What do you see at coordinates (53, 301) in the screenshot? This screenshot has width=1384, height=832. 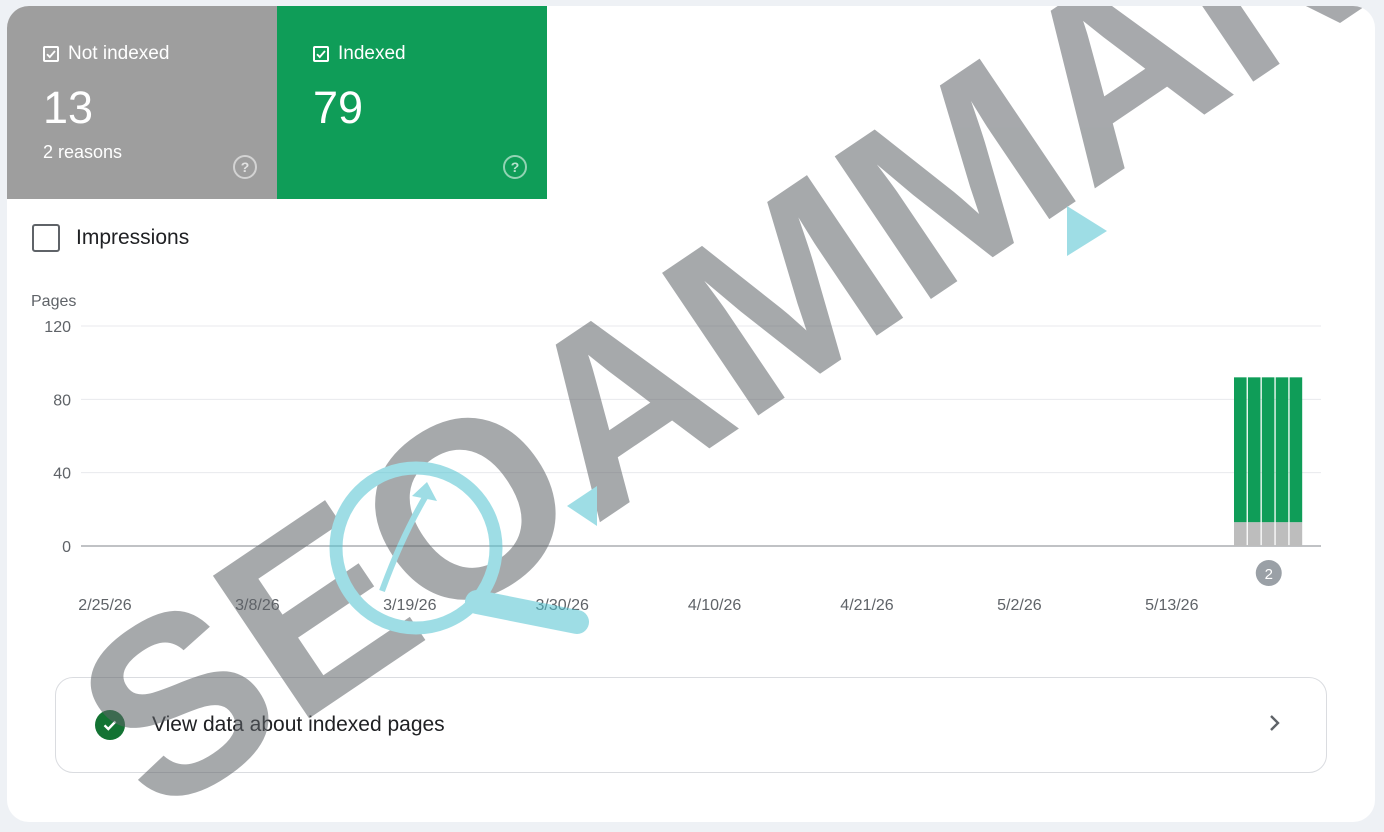 I see `y-axis-label: Pages` at bounding box center [53, 301].